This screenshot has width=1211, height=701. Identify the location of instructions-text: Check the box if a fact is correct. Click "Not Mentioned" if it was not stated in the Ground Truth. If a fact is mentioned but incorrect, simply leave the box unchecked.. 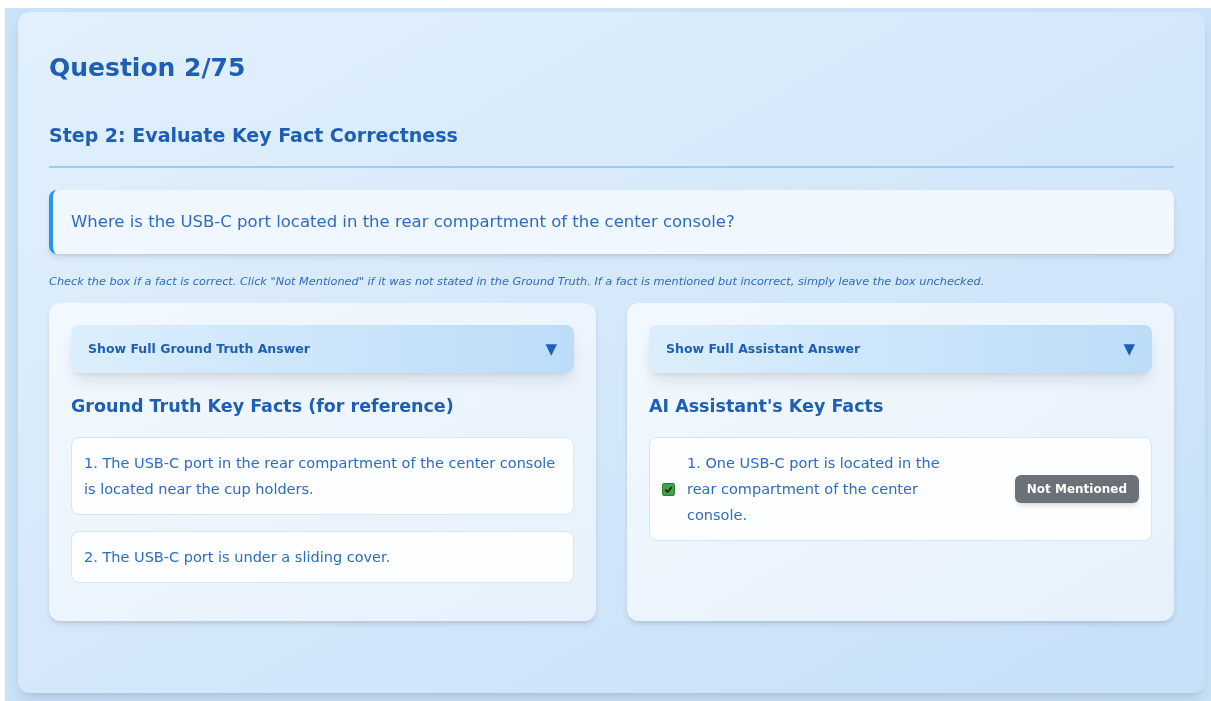
(517, 282).